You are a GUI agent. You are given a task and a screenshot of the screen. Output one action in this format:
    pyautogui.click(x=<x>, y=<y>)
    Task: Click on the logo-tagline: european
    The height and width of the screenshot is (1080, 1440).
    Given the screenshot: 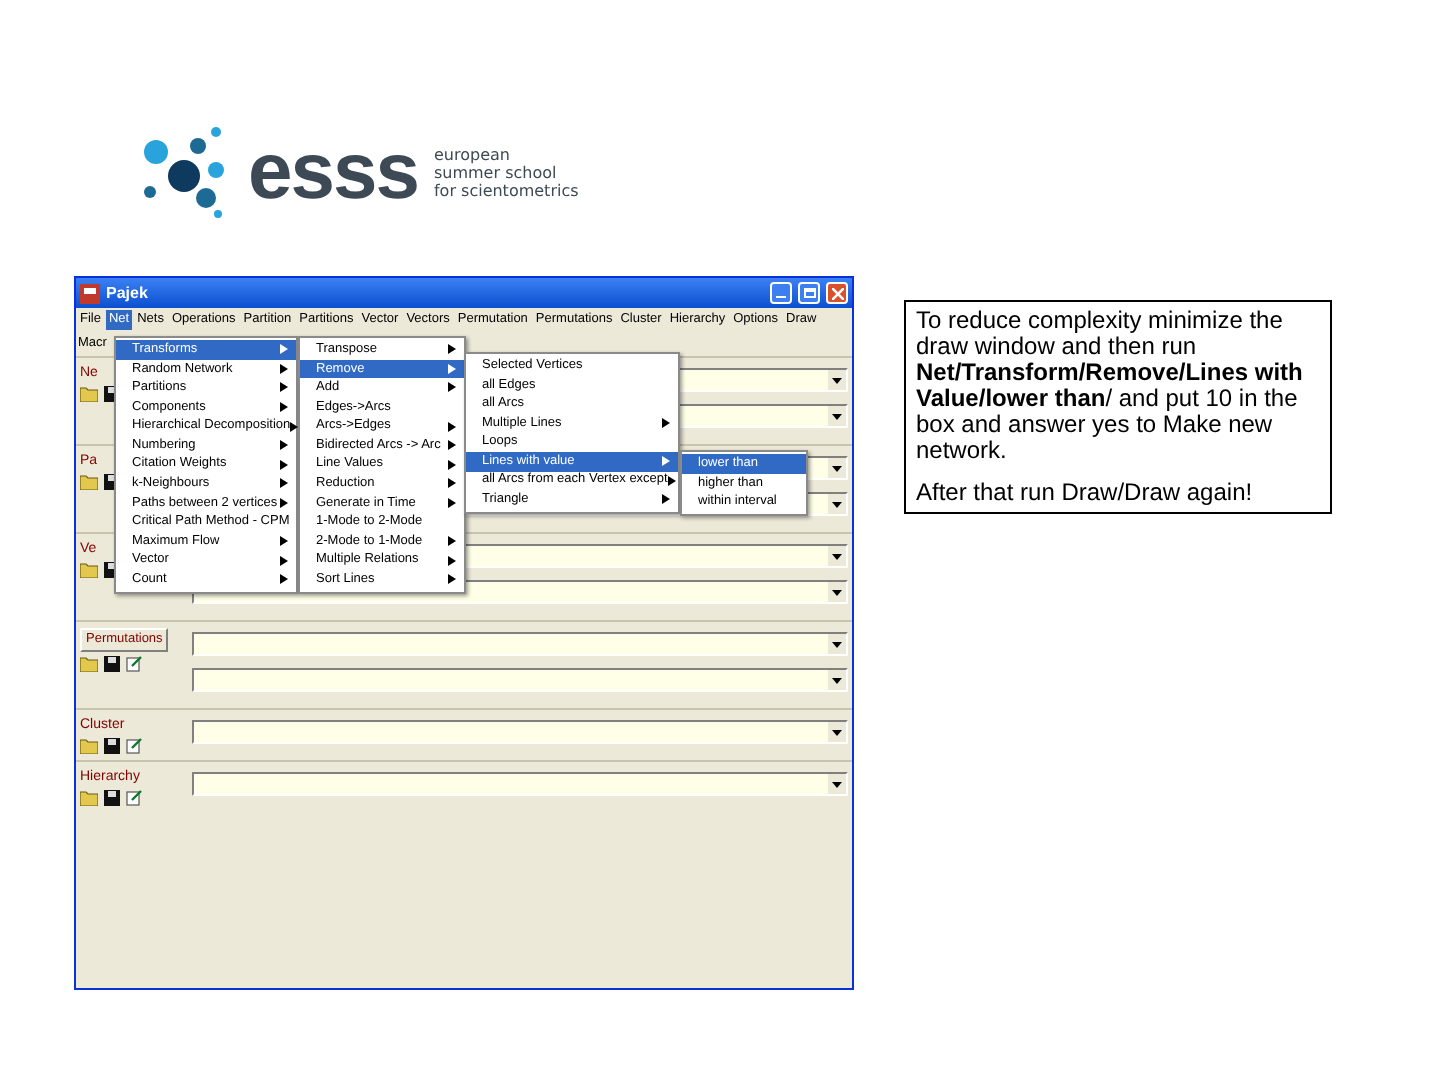 What is the action you would take?
    pyautogui.click(x=472, y=154)
    